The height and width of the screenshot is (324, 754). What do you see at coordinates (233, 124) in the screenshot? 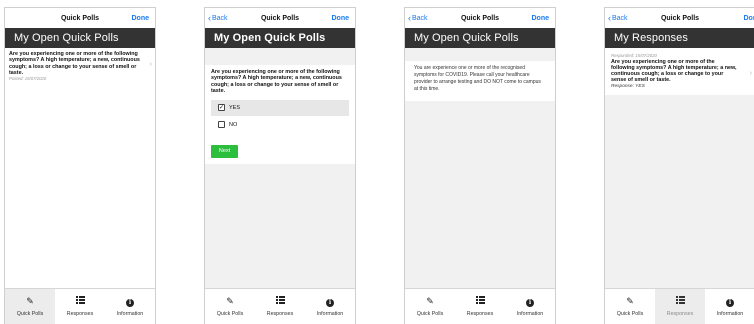
I see `option-label: NO` at bounding box center [233, 124].